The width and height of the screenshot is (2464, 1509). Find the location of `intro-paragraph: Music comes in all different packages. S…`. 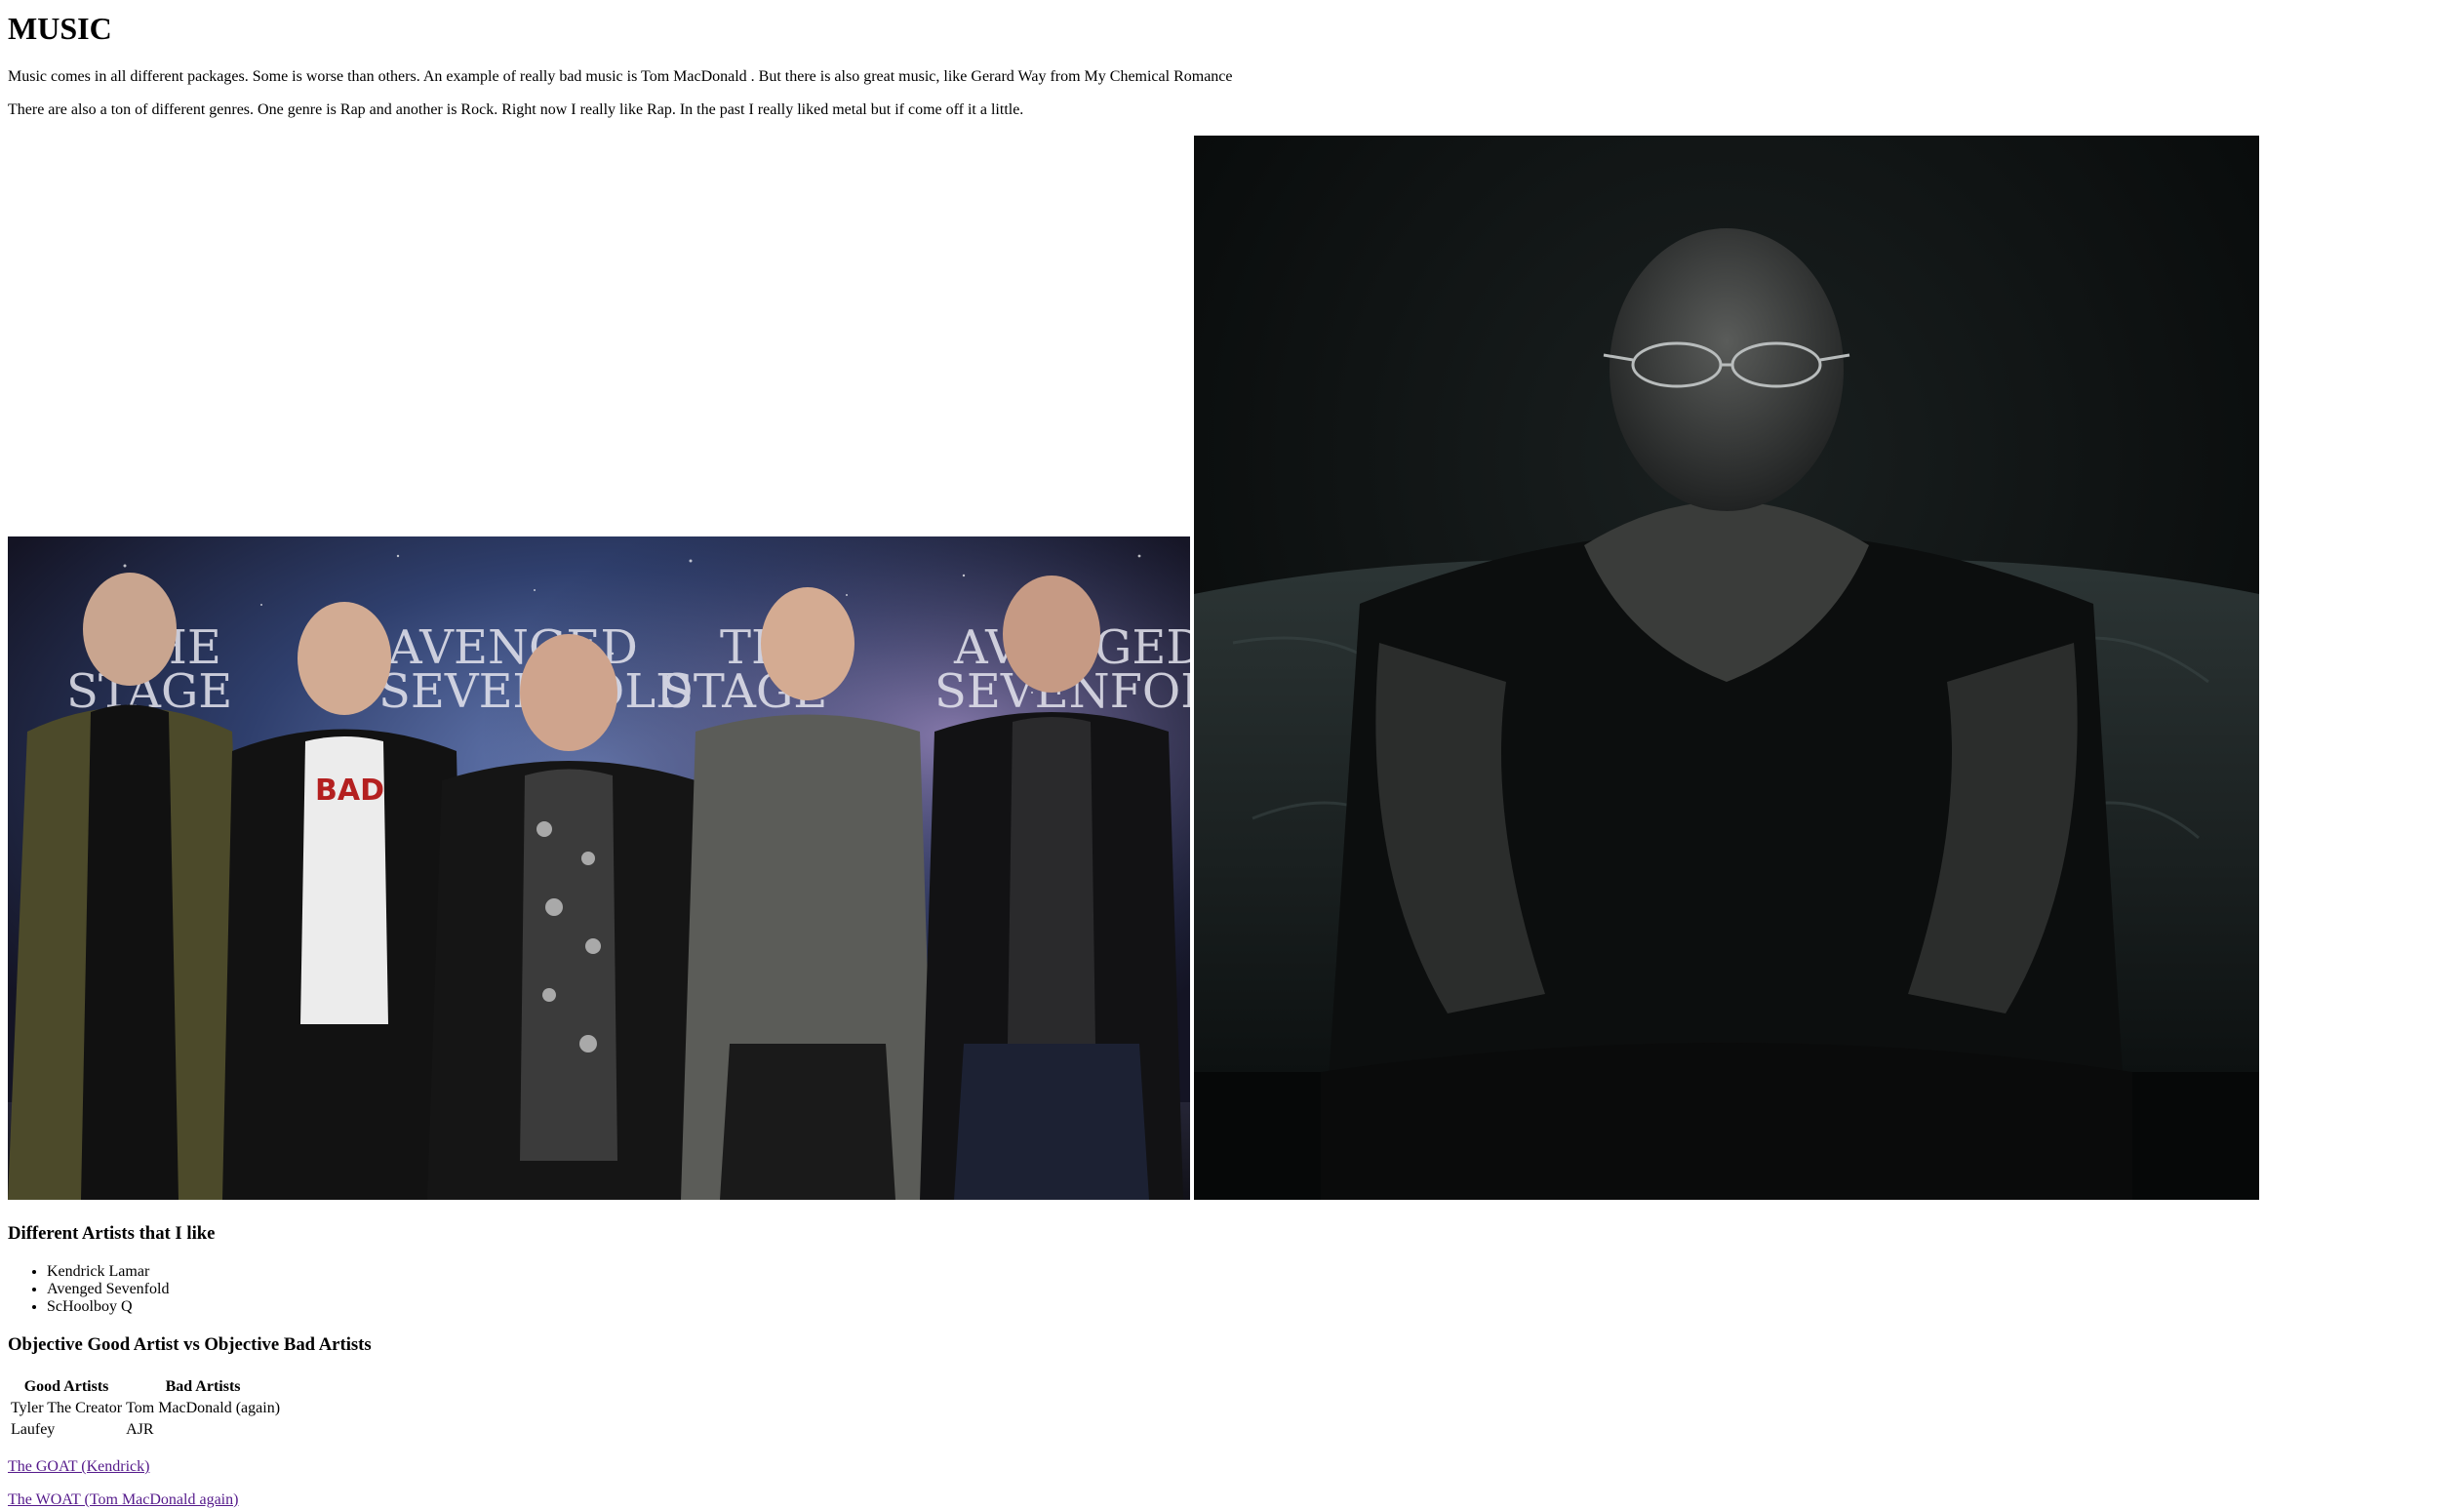

intro-paragraph: Music comes in all different packages. S… is located at coordinates (620, 76).